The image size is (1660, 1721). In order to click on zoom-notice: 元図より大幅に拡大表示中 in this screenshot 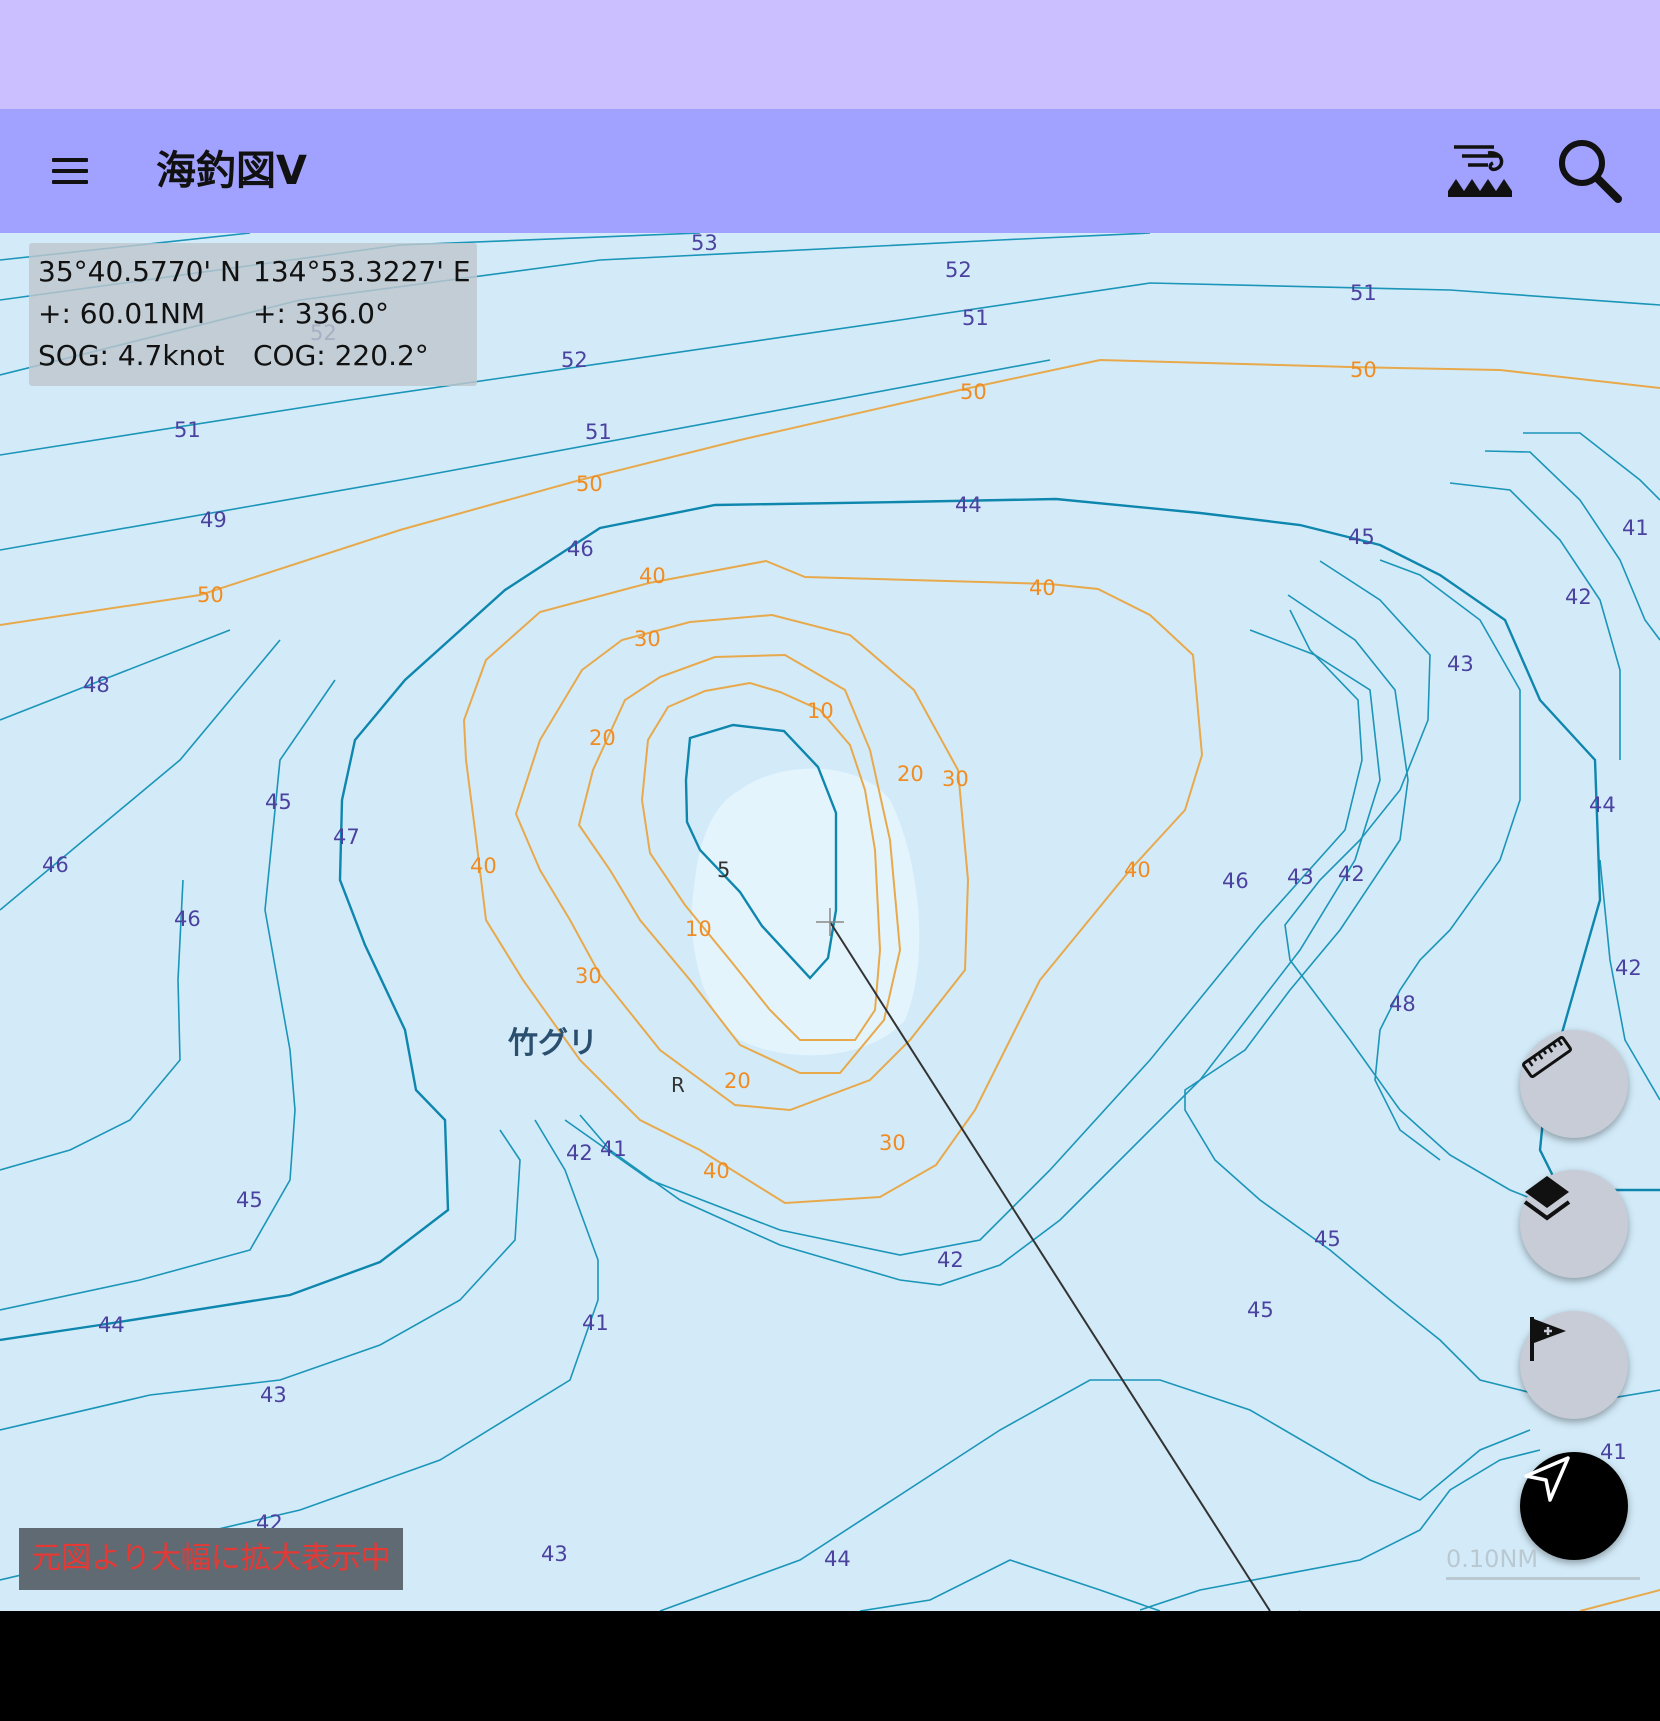, I will do `click(211, 1559)`.